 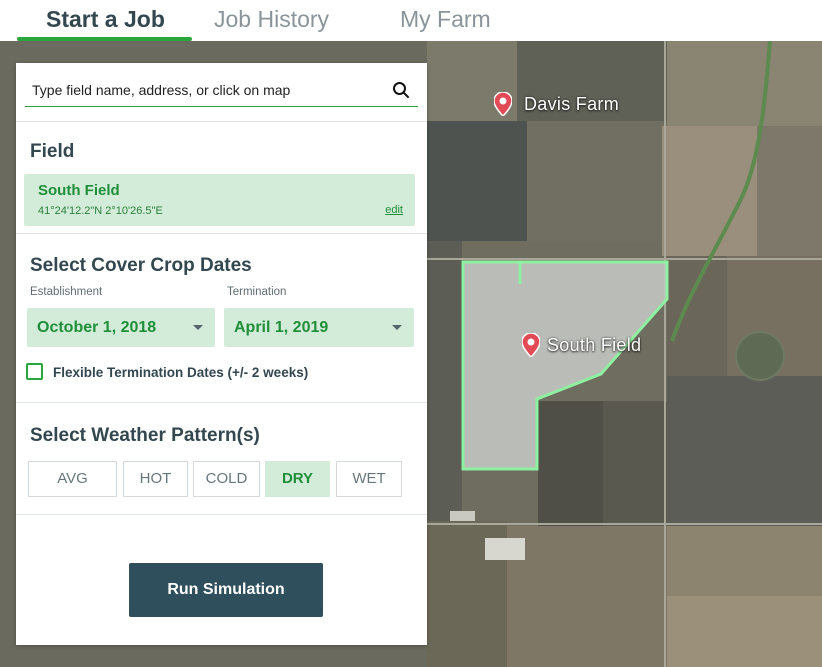 I want to click on marker-label-south-field: South Field, so click(x=594, y=345).